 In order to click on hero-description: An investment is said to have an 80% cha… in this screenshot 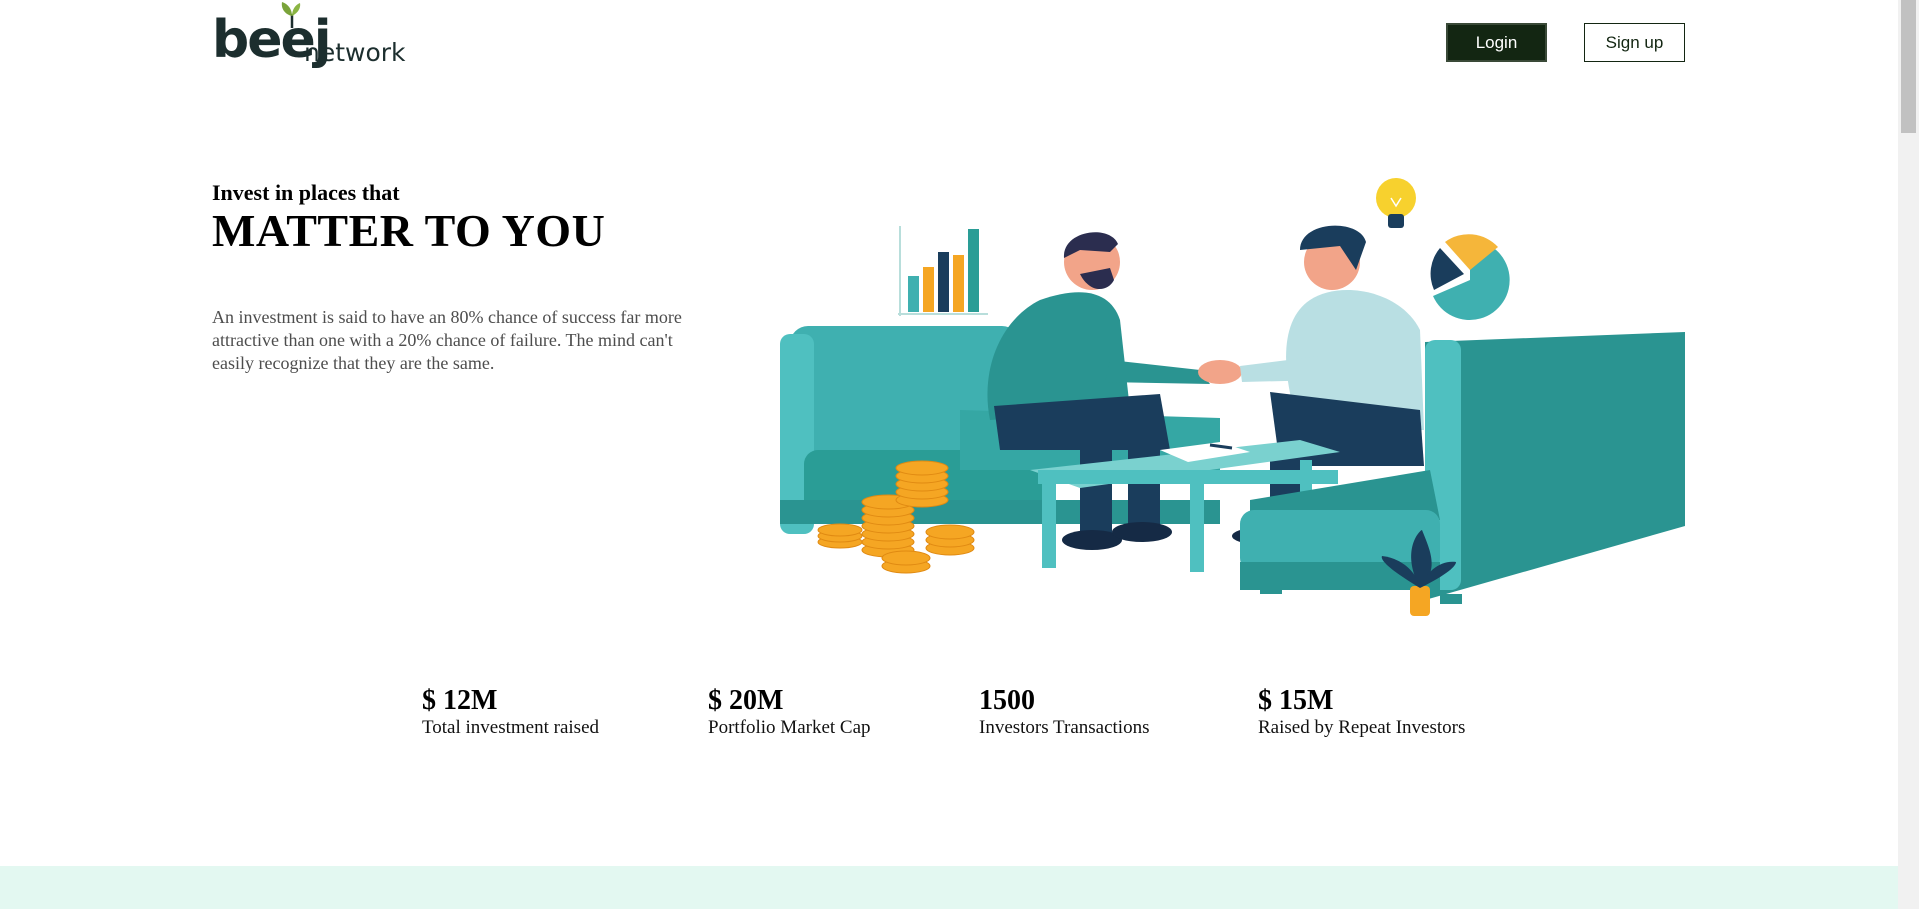, I will do `click(447, 340)`.